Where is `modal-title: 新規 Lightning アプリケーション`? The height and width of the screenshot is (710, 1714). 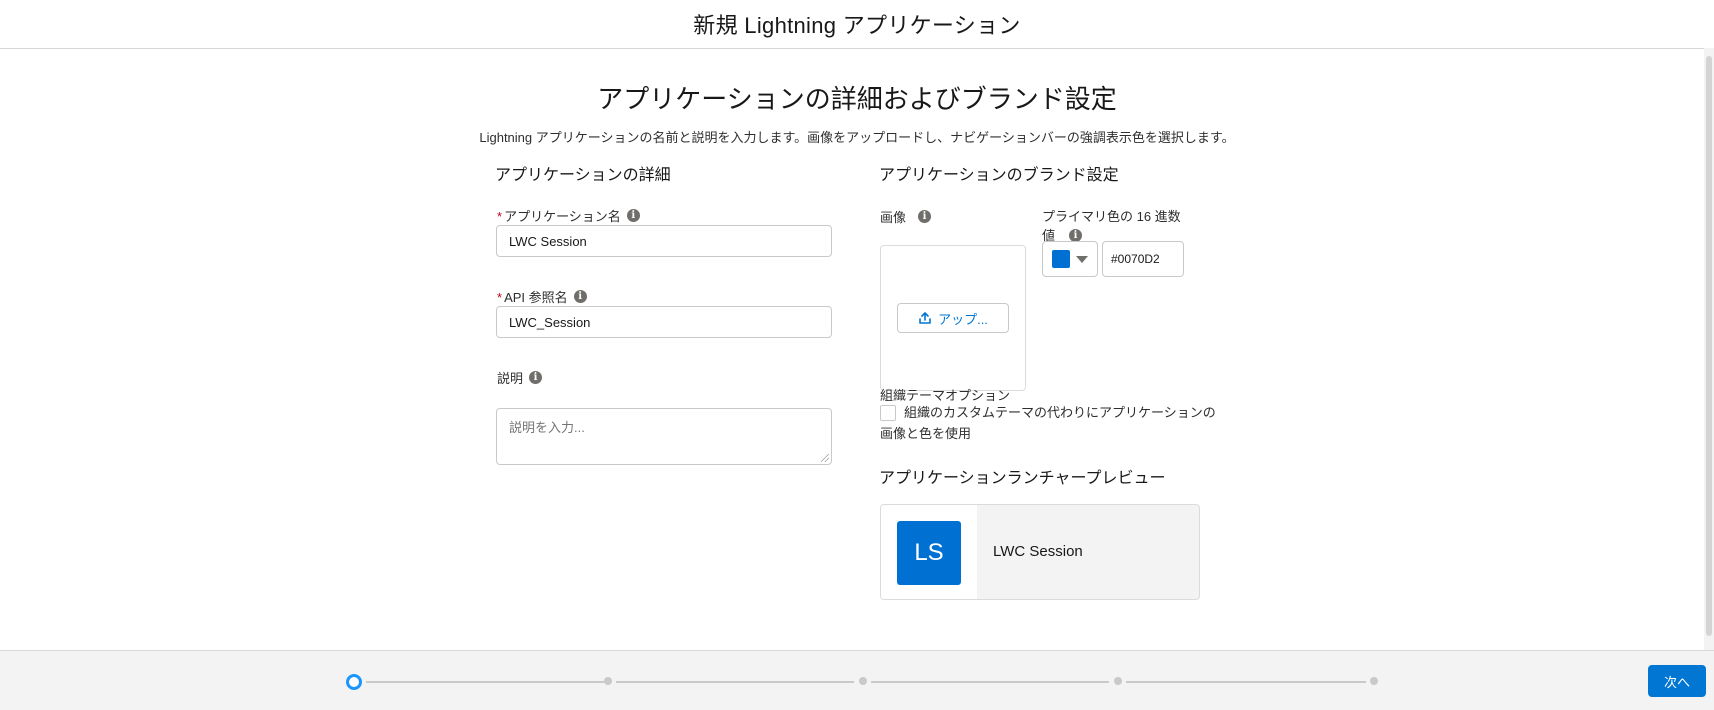 modal-title: 新規 Lightning アプリケーション is located at coordinates (857, 25).